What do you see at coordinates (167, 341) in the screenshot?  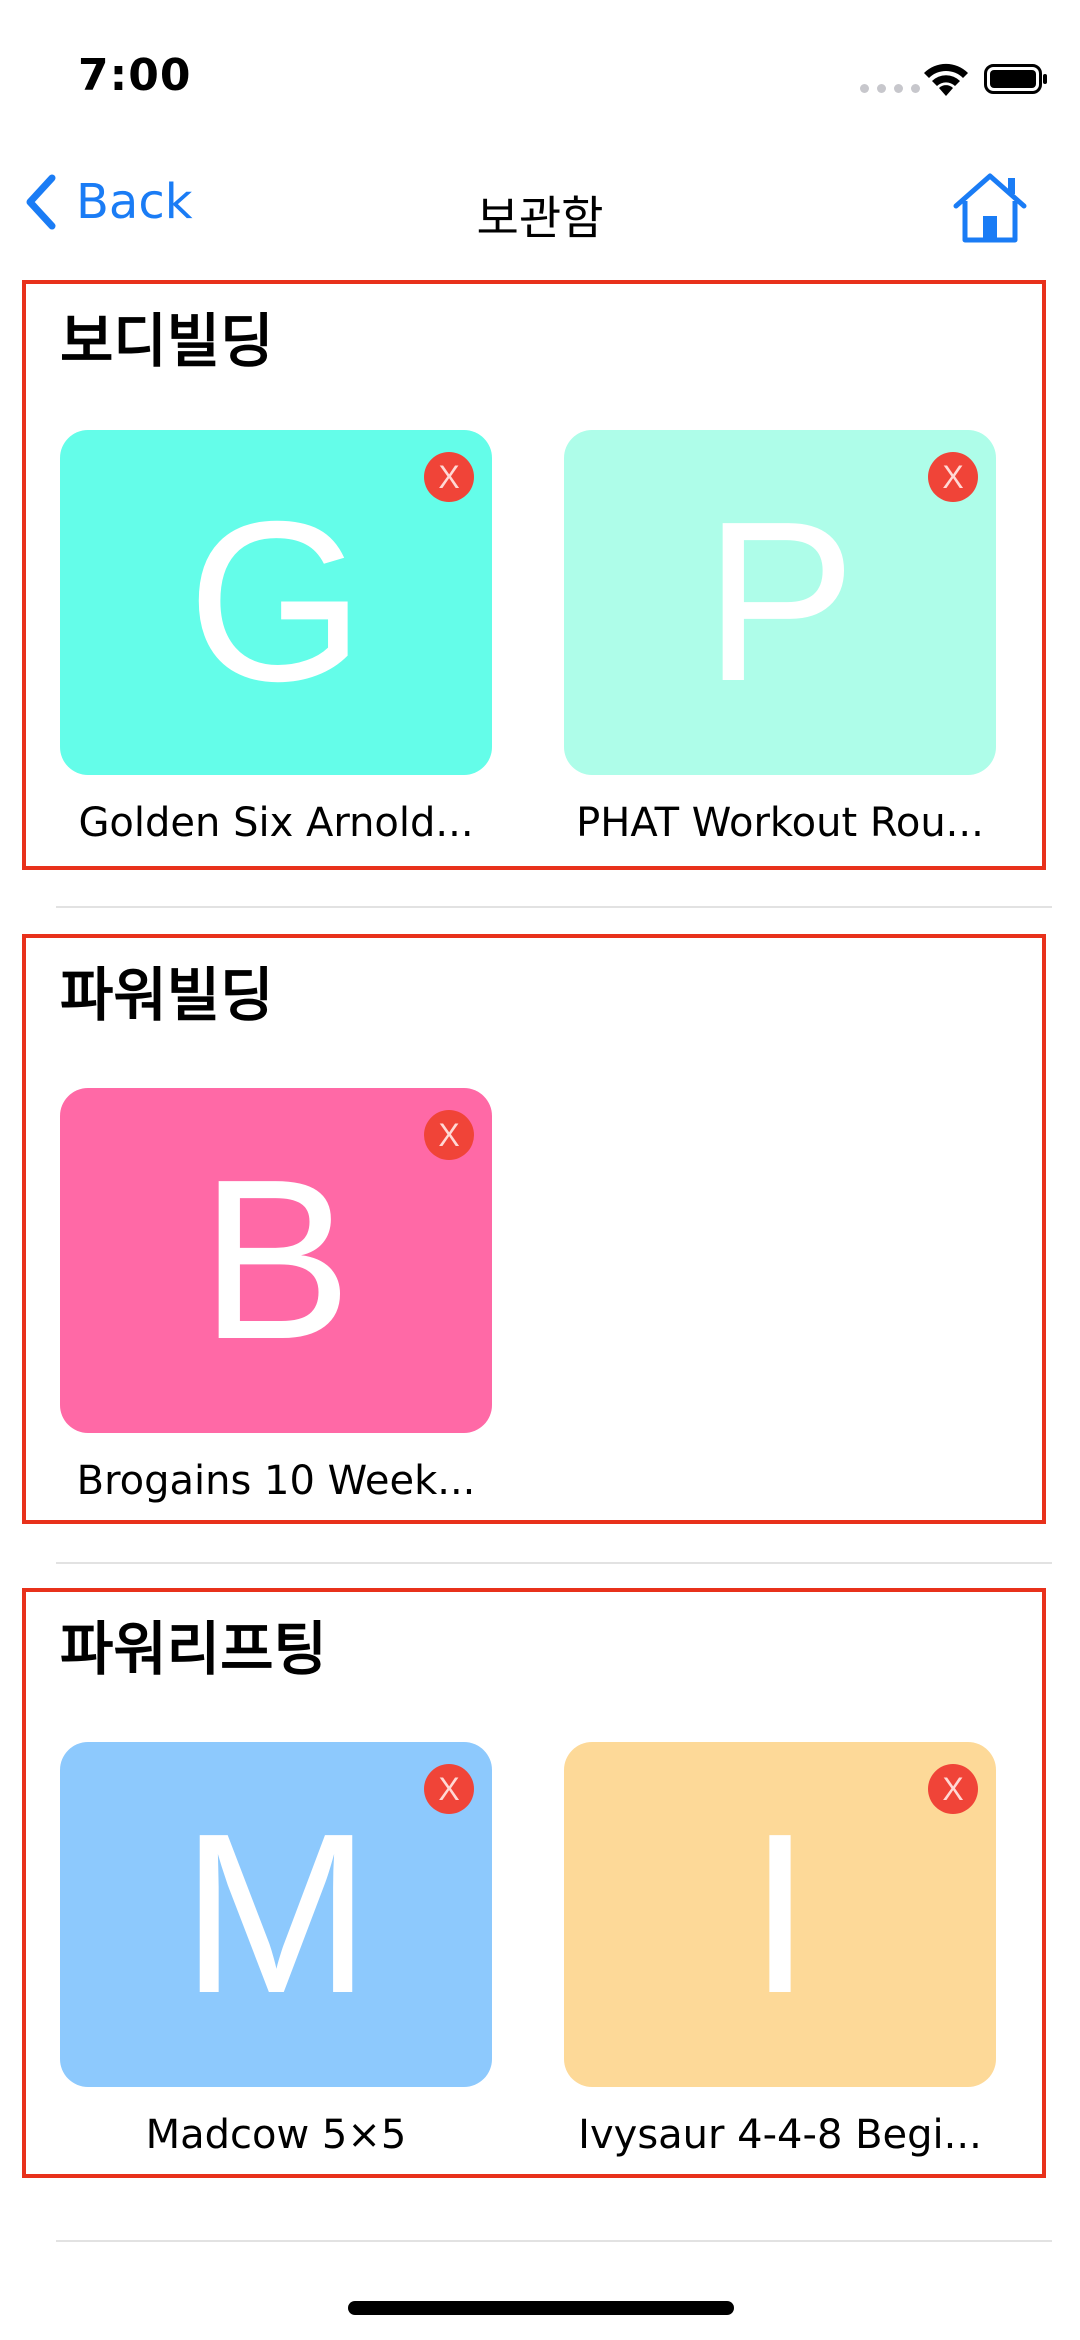 I see `section-title: 보디빌딩` at bounding box center [167, 341].